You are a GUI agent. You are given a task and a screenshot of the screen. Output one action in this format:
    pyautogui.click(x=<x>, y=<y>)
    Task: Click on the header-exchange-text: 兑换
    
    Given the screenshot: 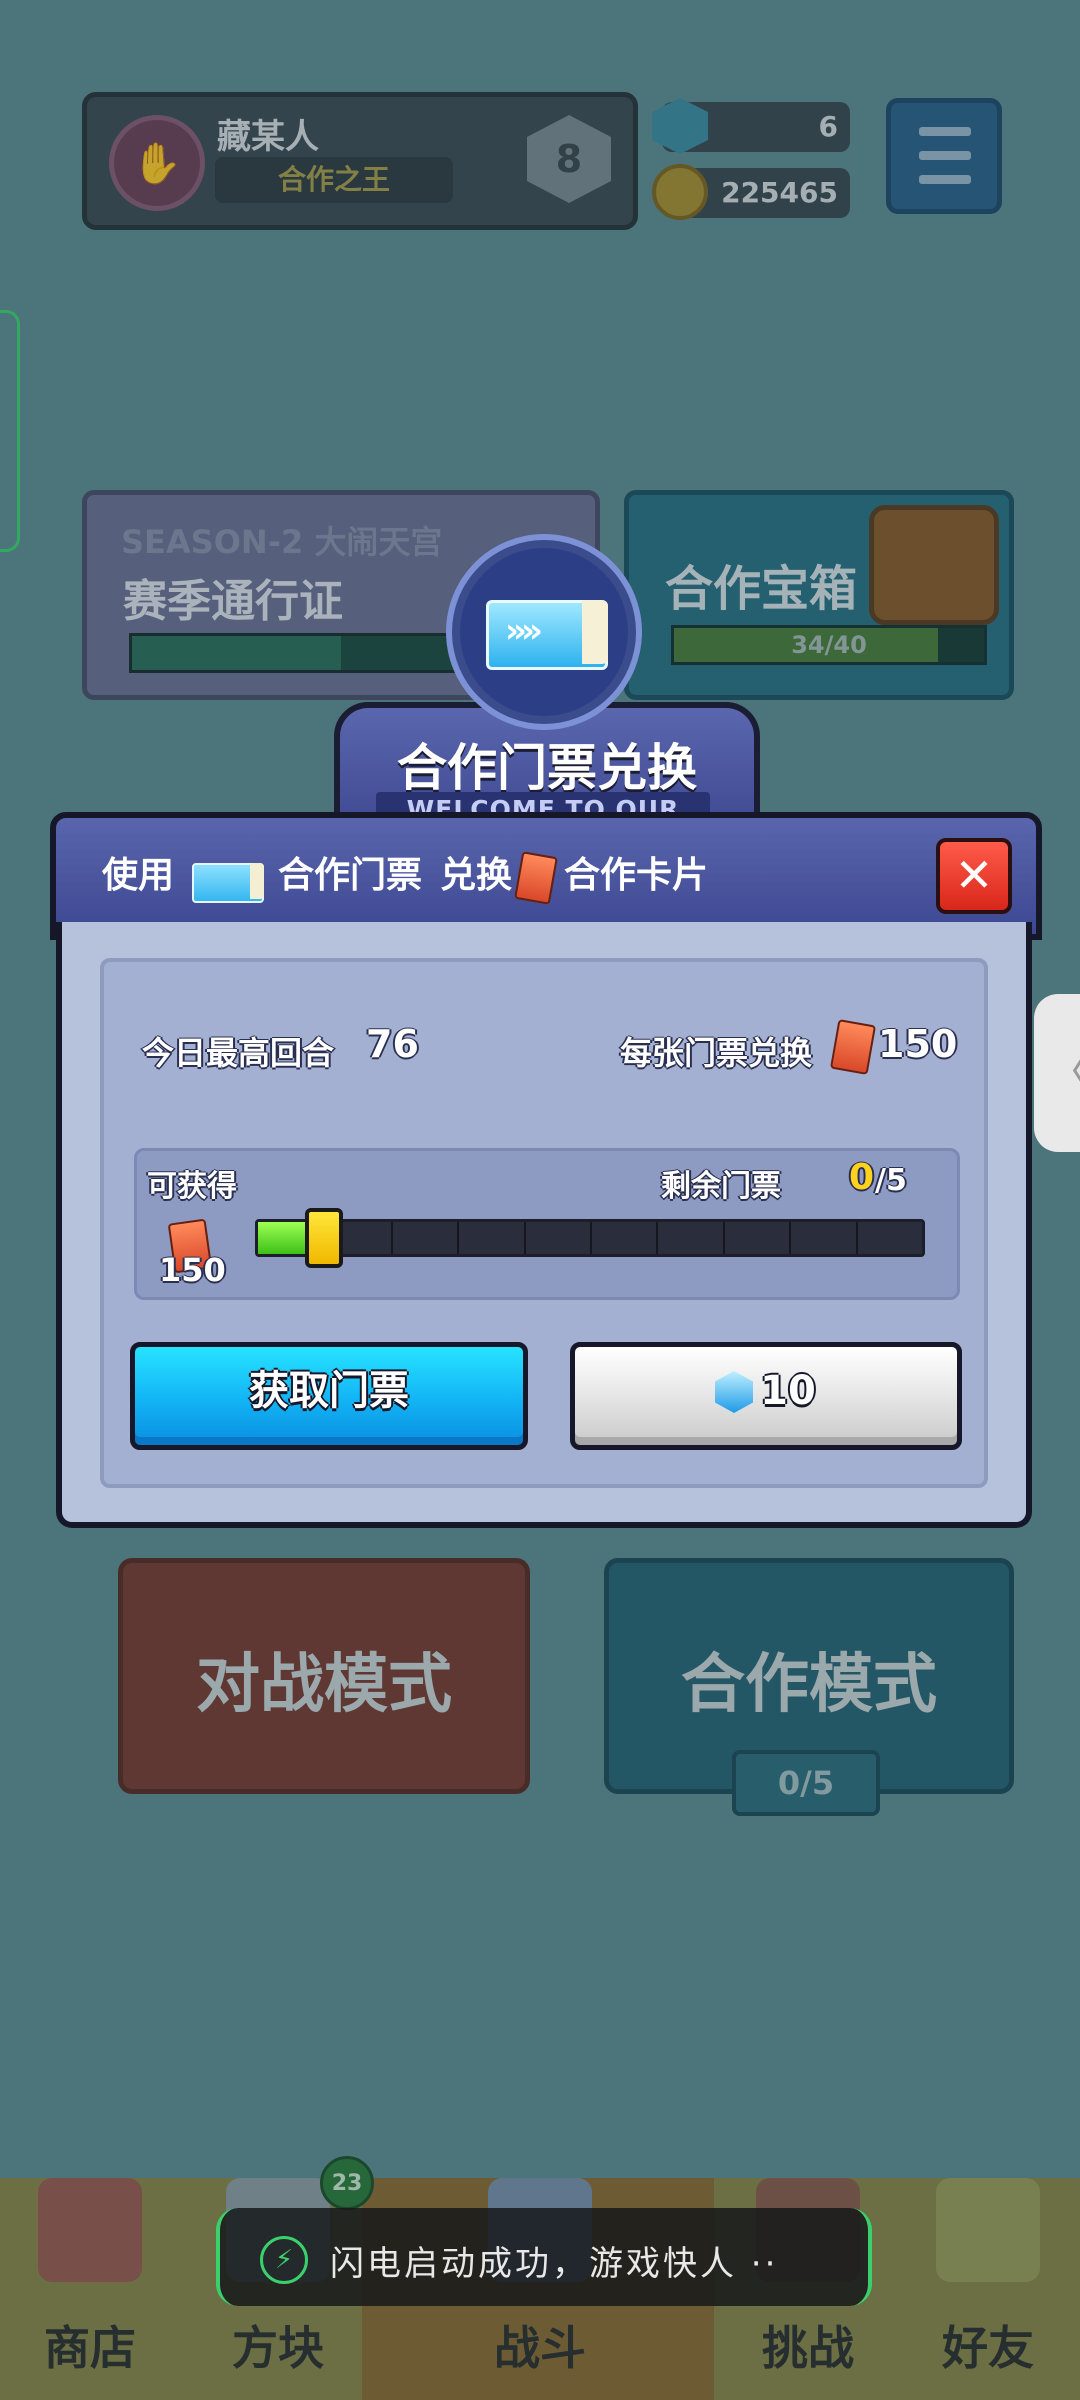 What is the action you would take?
    pyautogui.click(x=476, y=875)
    